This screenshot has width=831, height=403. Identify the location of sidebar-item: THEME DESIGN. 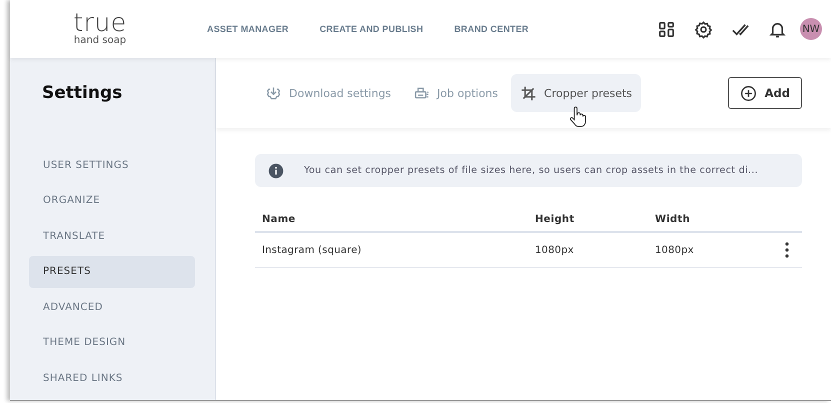
(112, 342).